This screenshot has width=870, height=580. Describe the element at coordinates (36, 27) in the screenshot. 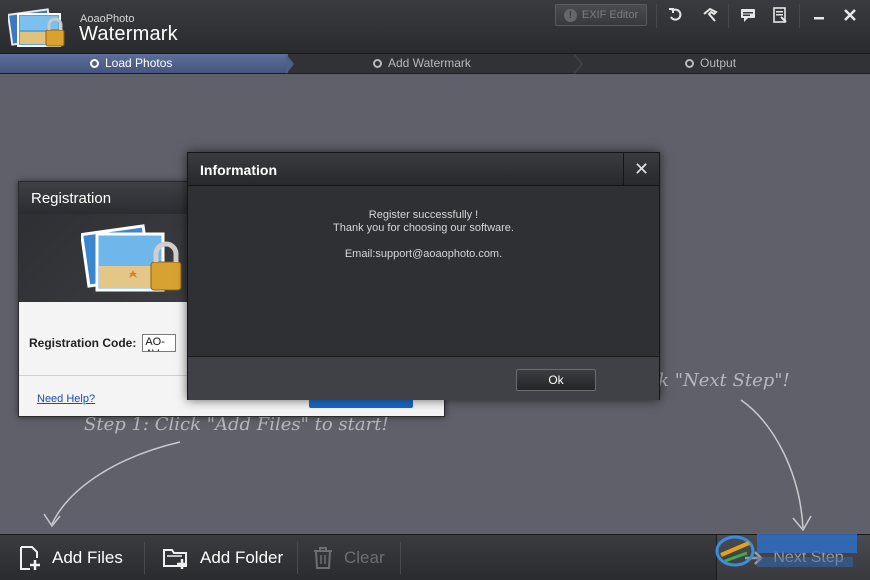

I see `app-logo` at that location.